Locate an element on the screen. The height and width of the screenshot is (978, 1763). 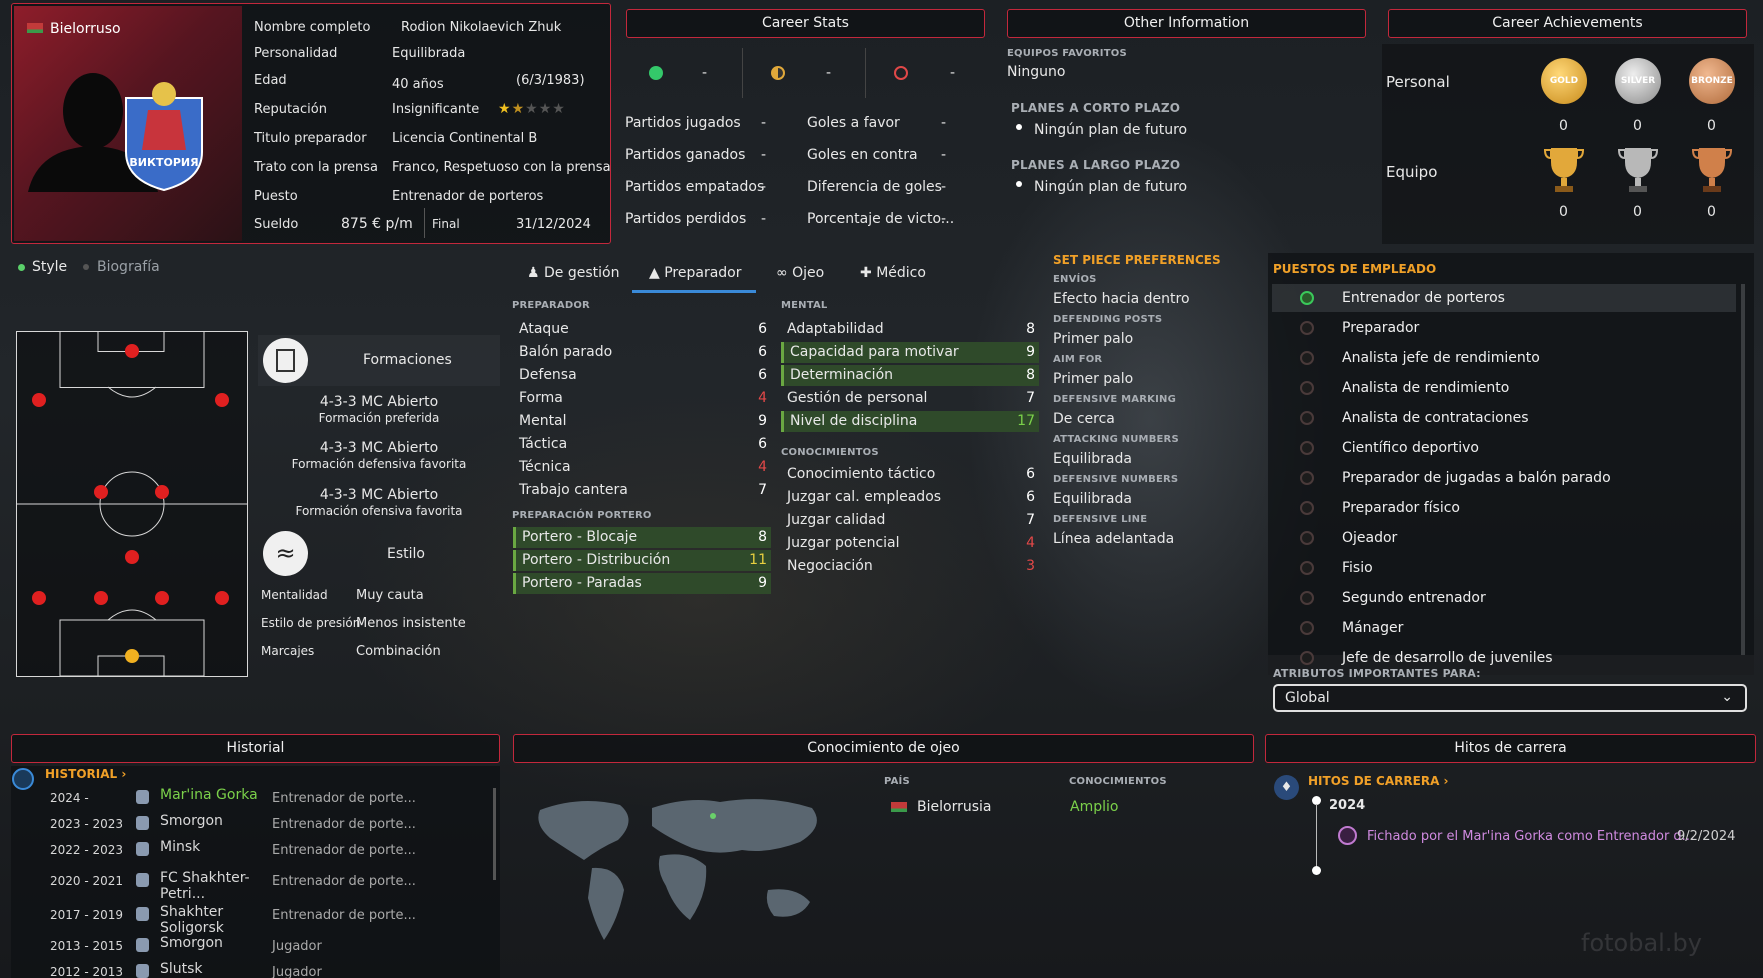
long-plans-label: PLANES A LARGO PLAZO is located at coordinates (1096, 165).